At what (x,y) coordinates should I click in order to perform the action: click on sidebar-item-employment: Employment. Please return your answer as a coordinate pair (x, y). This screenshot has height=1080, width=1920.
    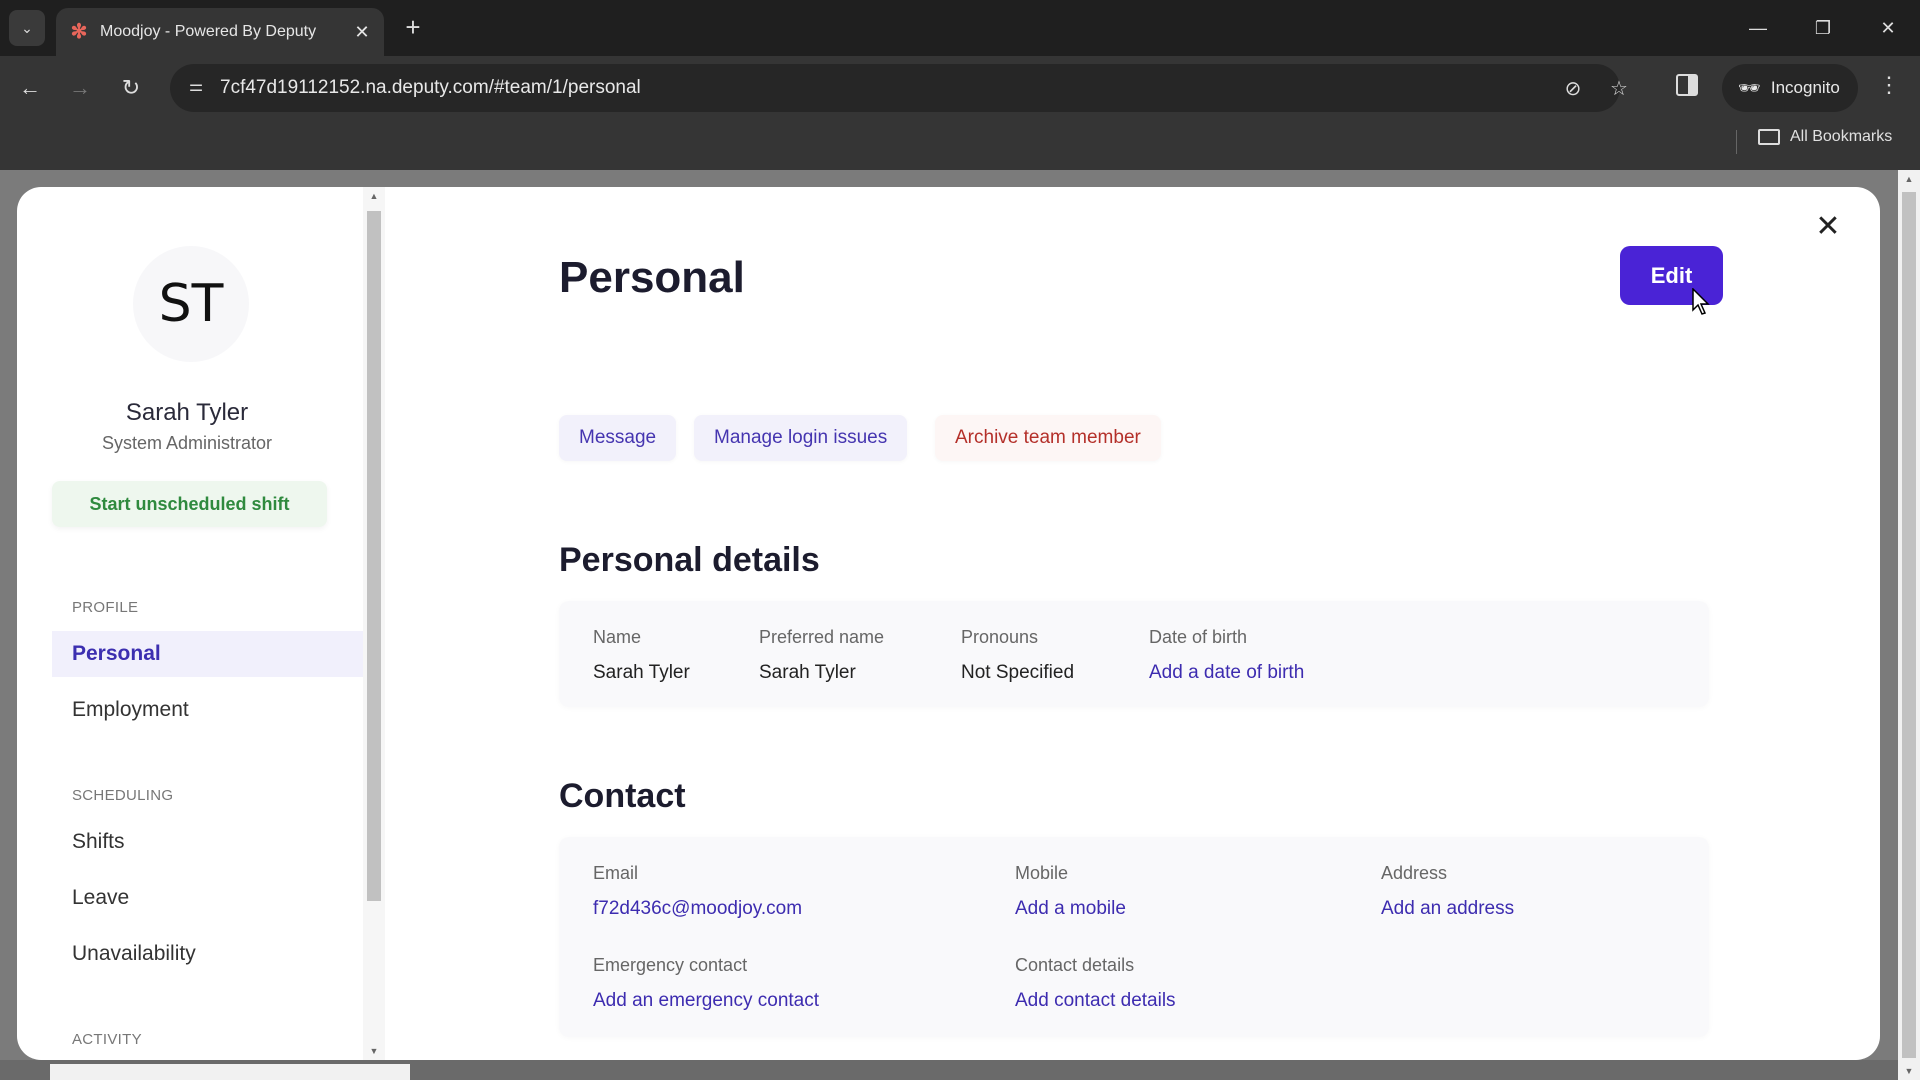
    Looking at the image, I should click on (213, 710).